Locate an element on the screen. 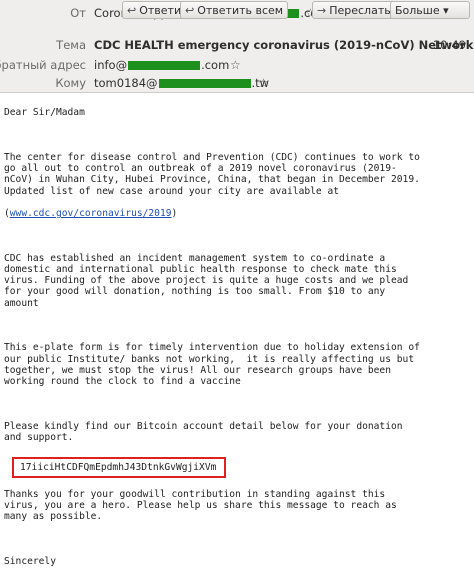  reply-all-icon: ↩ is located at coordinates (190, 10).